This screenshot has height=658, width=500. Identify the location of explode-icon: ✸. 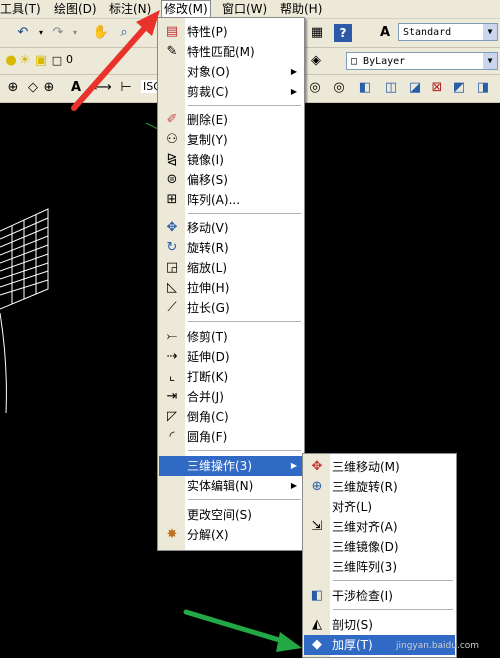
(172, 534).